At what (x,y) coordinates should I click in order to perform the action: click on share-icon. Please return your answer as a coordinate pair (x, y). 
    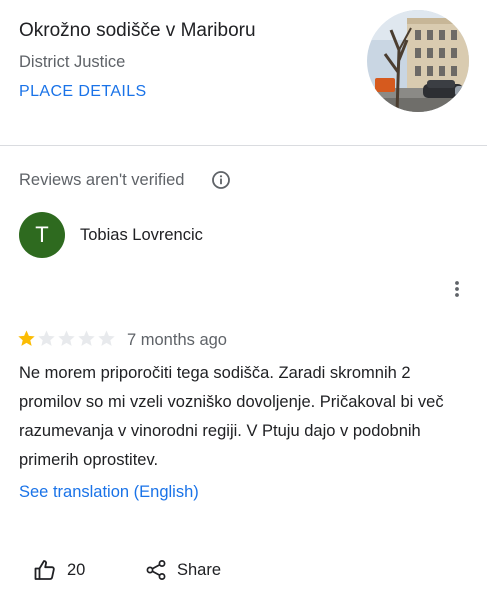
    Looking at the image, I should click on (156, 570).